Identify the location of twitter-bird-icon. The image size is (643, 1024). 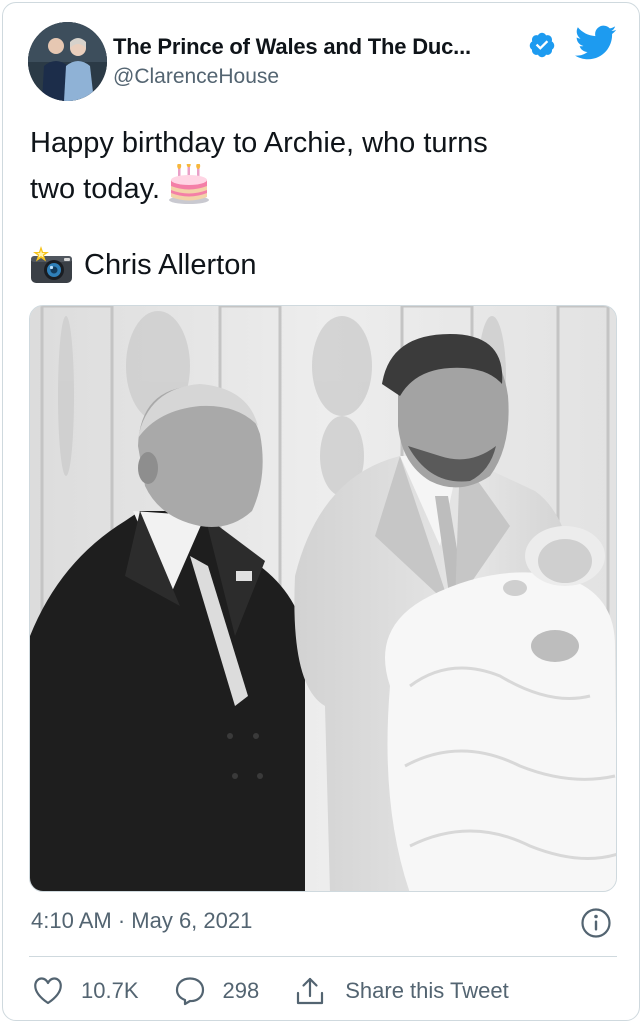
(596, 43).